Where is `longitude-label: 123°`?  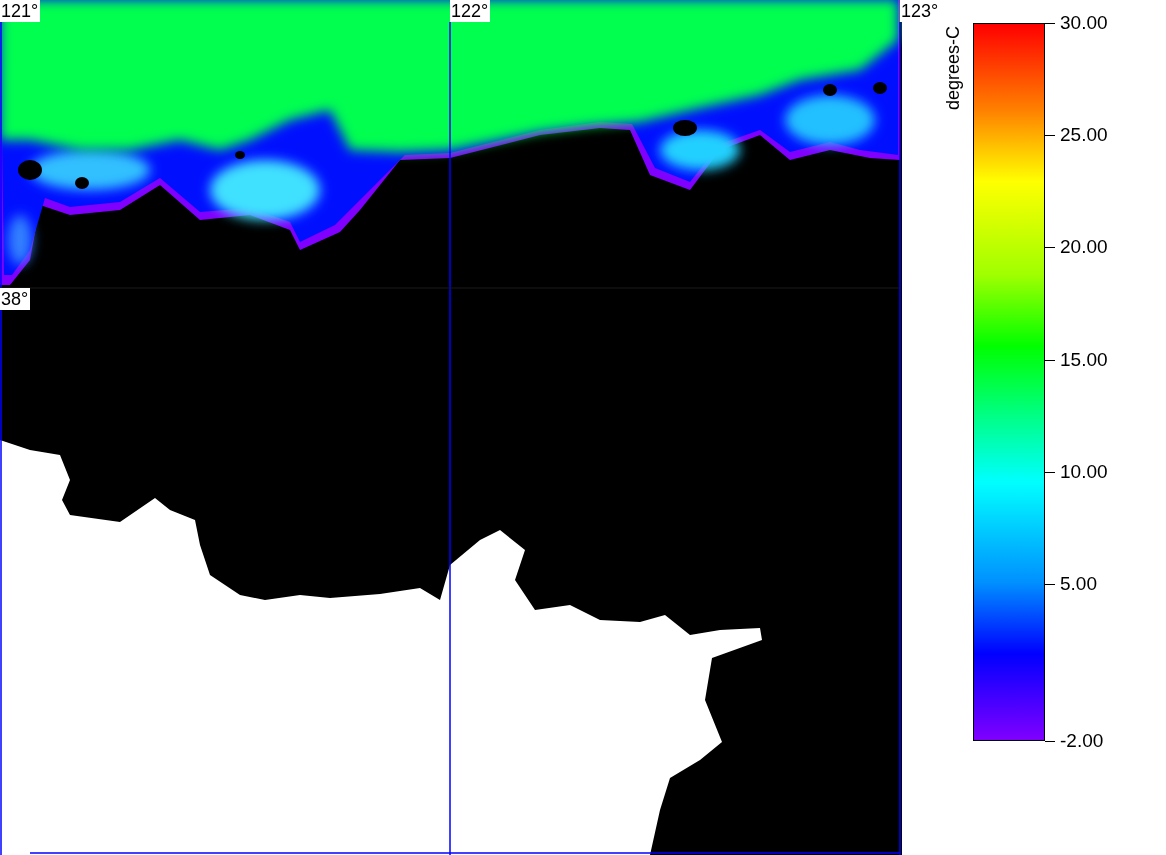 longitude-label: 123° is located at coordinates (920, 11).